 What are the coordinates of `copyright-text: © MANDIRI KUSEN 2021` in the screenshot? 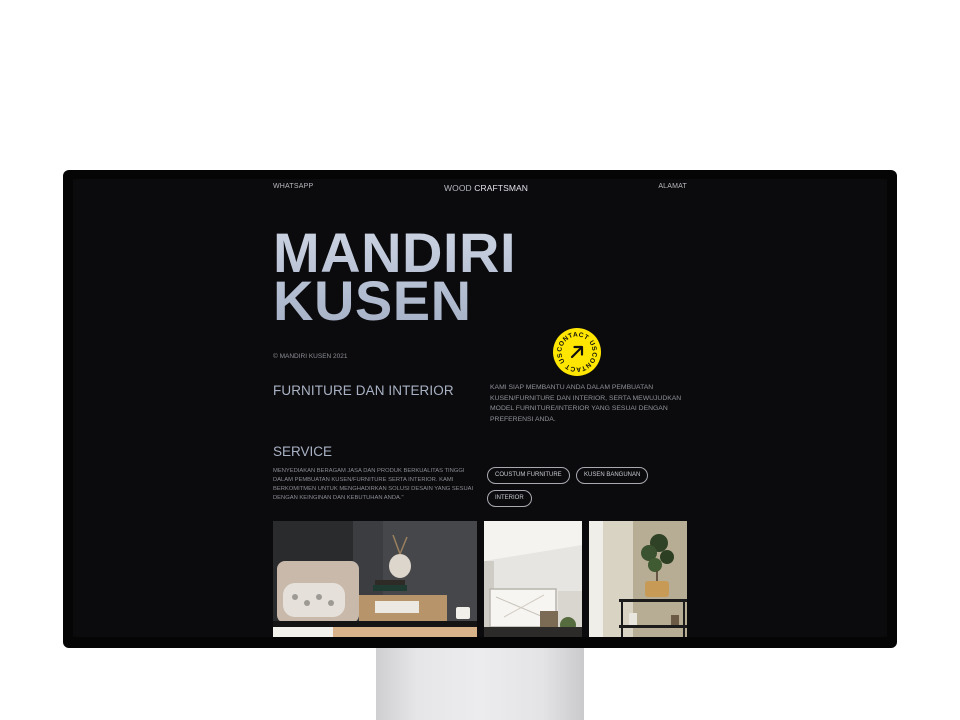 It's located at (310, 356).